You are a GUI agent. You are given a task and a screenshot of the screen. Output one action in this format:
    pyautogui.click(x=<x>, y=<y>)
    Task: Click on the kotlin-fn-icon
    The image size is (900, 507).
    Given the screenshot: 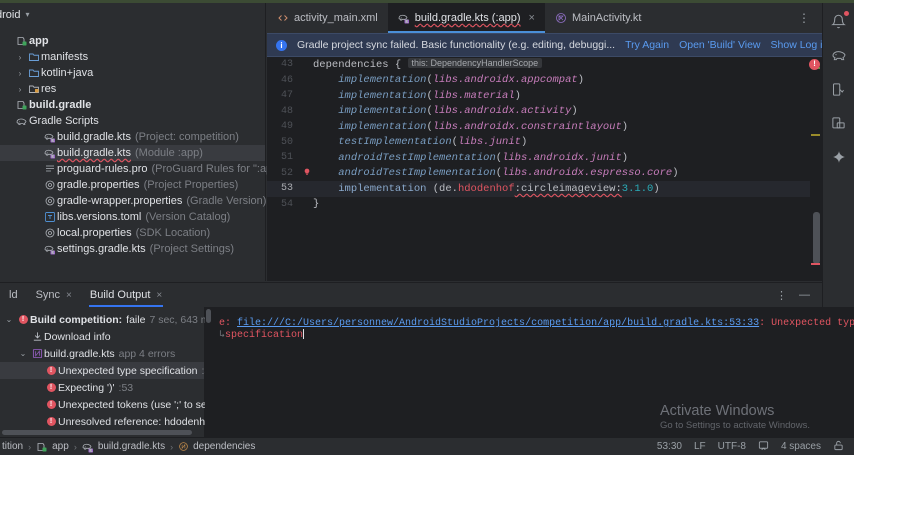 What is the action you would take?
    pyautogui.click(x=183, y=446)
    